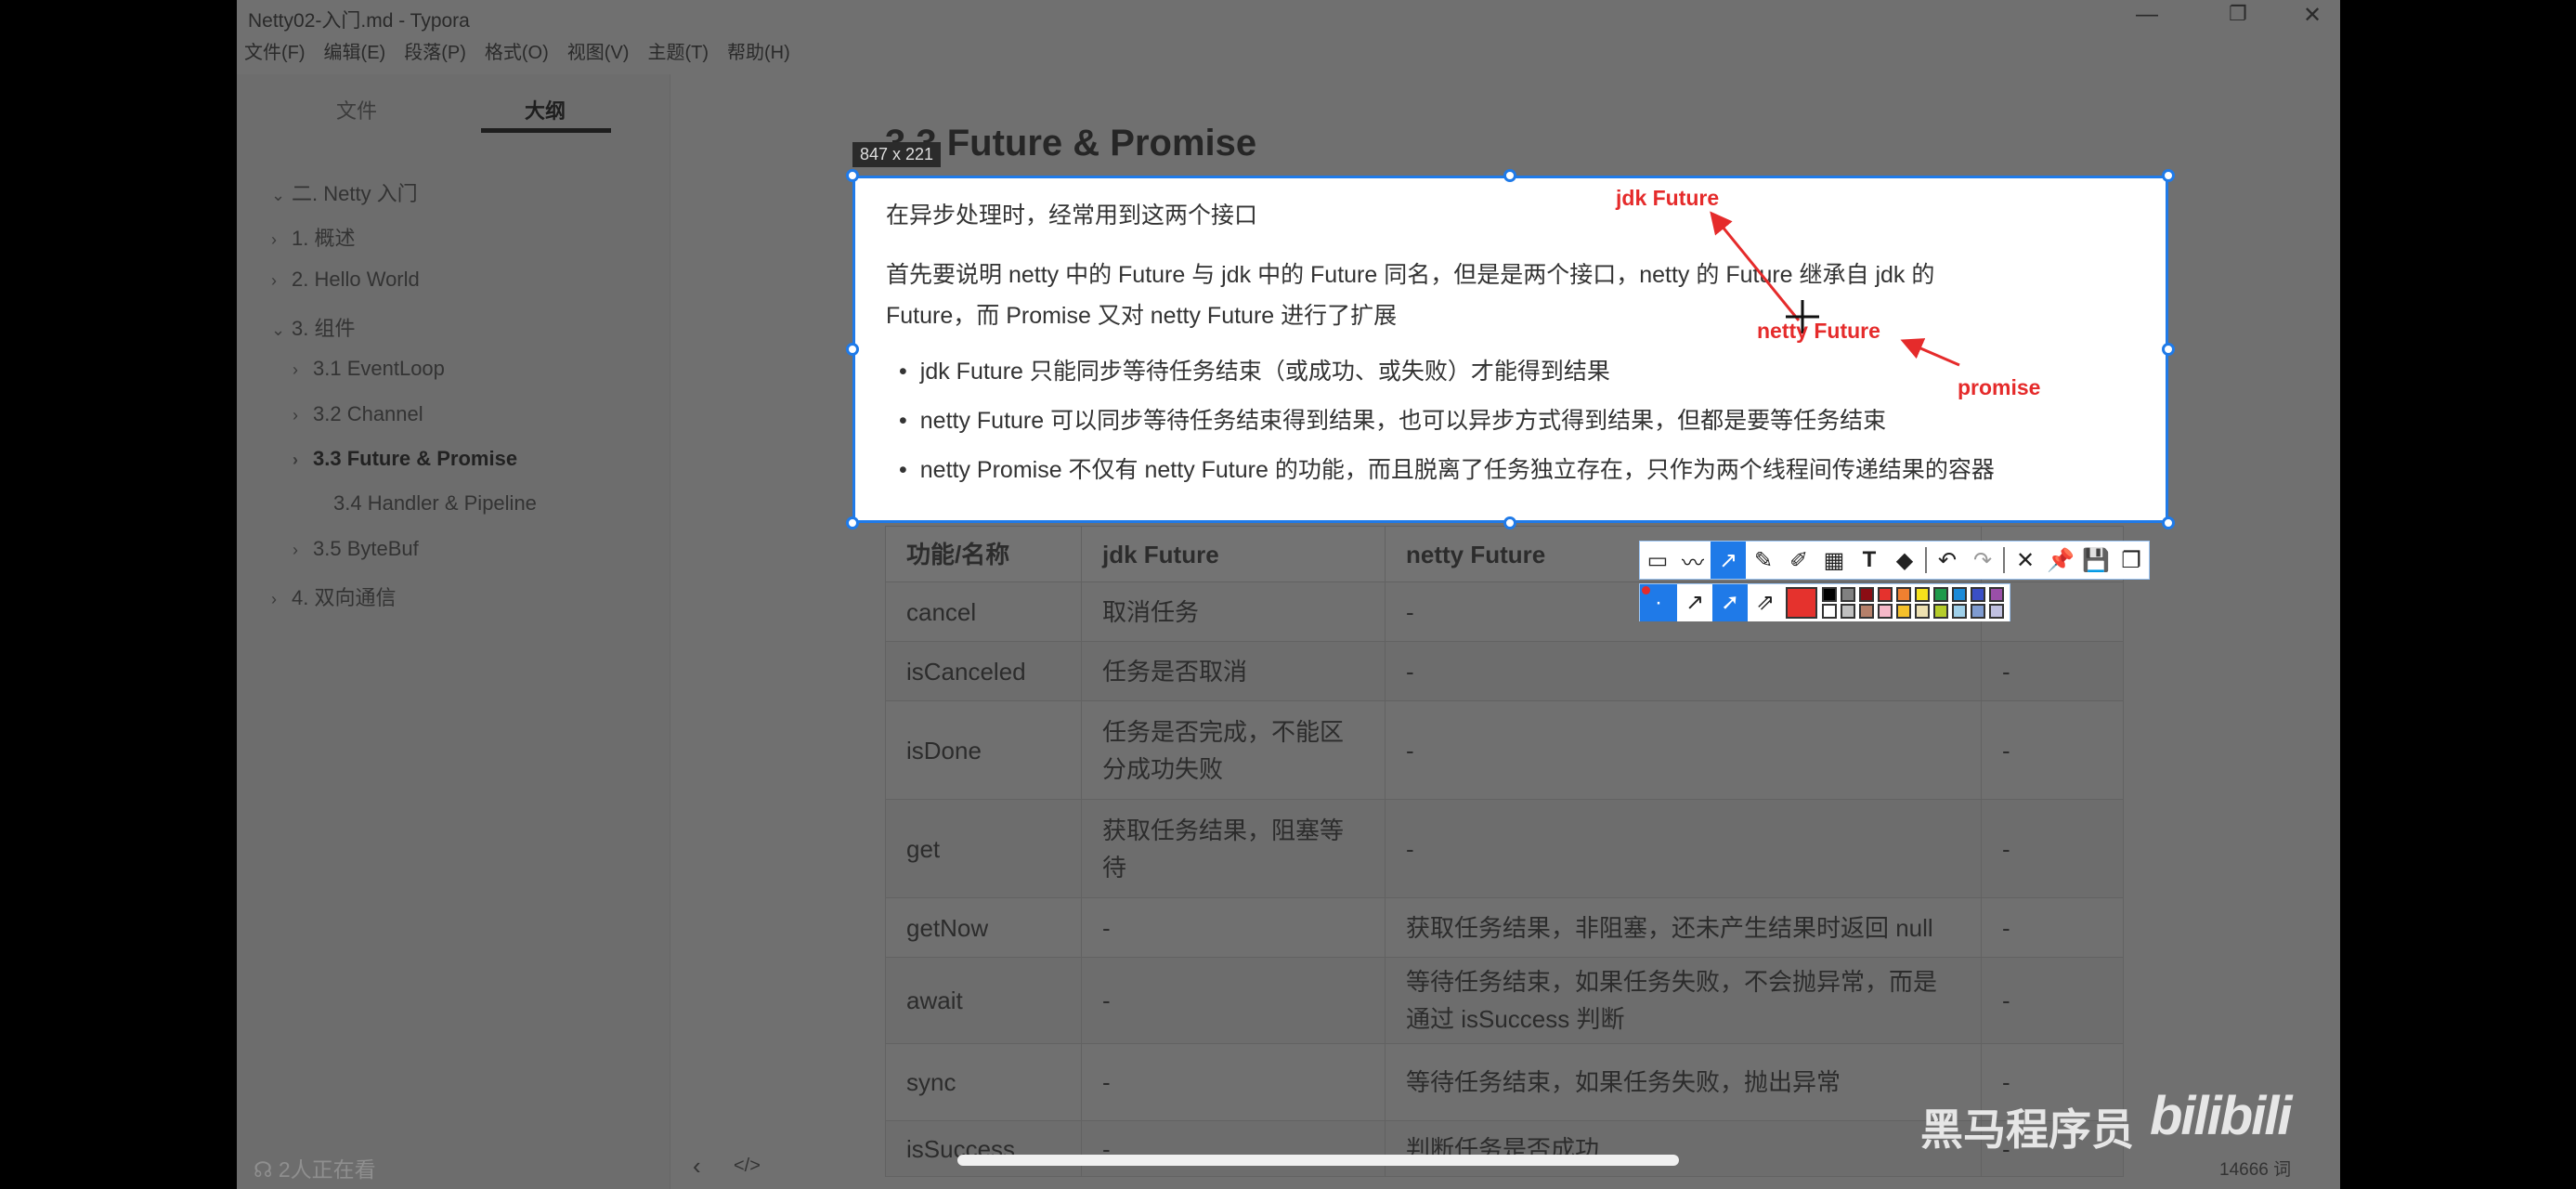 The image size is (2576, 1189). I want to click on cancel-icon: ✕, so click(2025, 560).